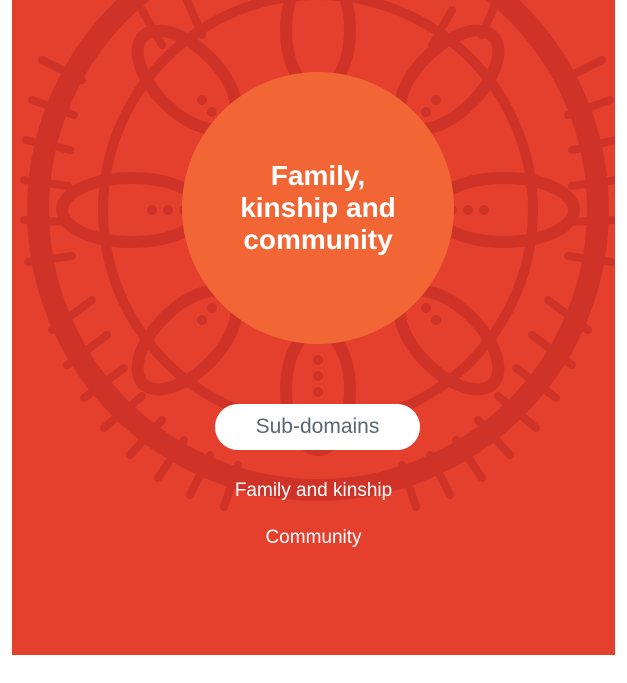  I want to click on subdomain-item: Family and kinship, so click(313, 490).